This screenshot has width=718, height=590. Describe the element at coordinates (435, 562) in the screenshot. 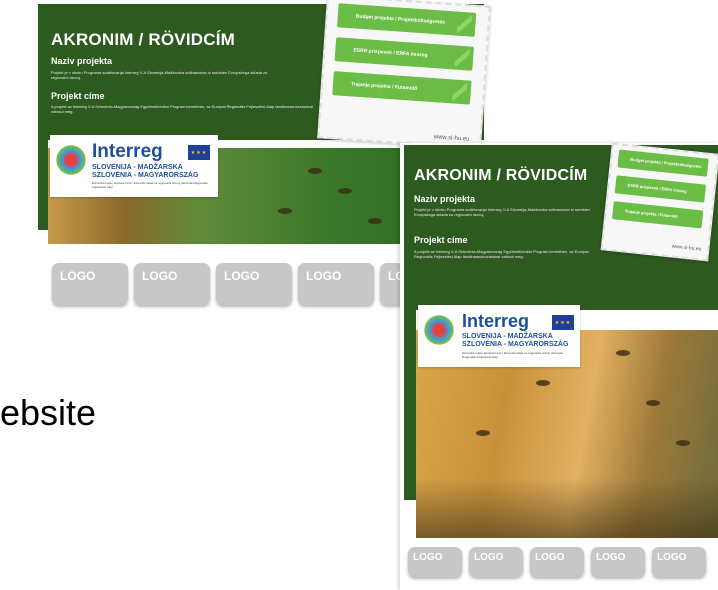

I see `right-logo-1: LOGO` at that location.